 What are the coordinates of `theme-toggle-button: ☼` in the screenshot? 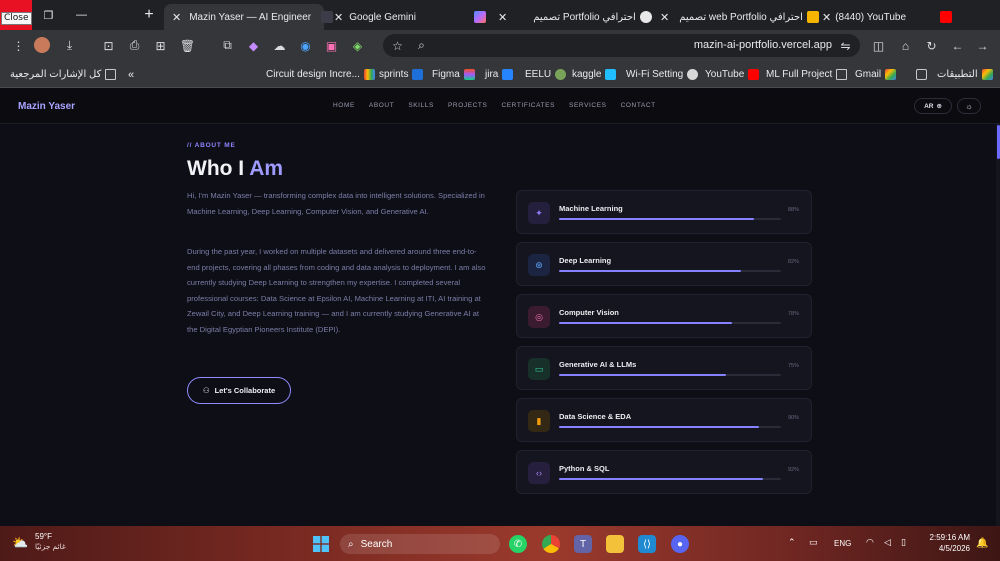 It's located at (969, 106).